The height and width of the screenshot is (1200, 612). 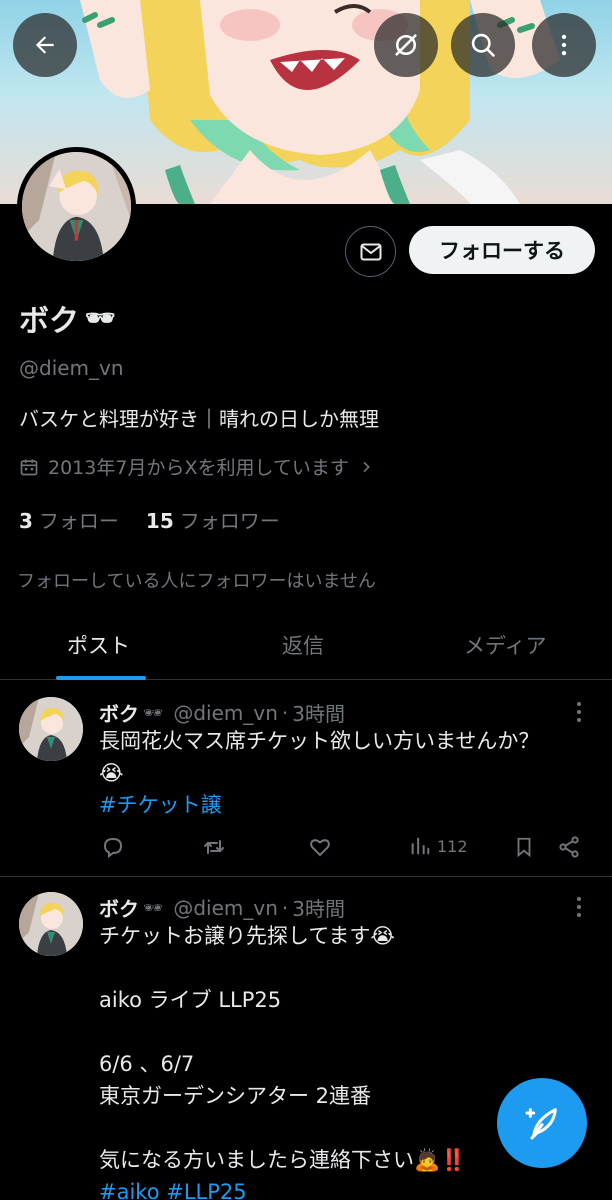 I want to click on post-line: 長岡花火マス席チケット欲しい方いませんか？, so click(x=319, y=741).